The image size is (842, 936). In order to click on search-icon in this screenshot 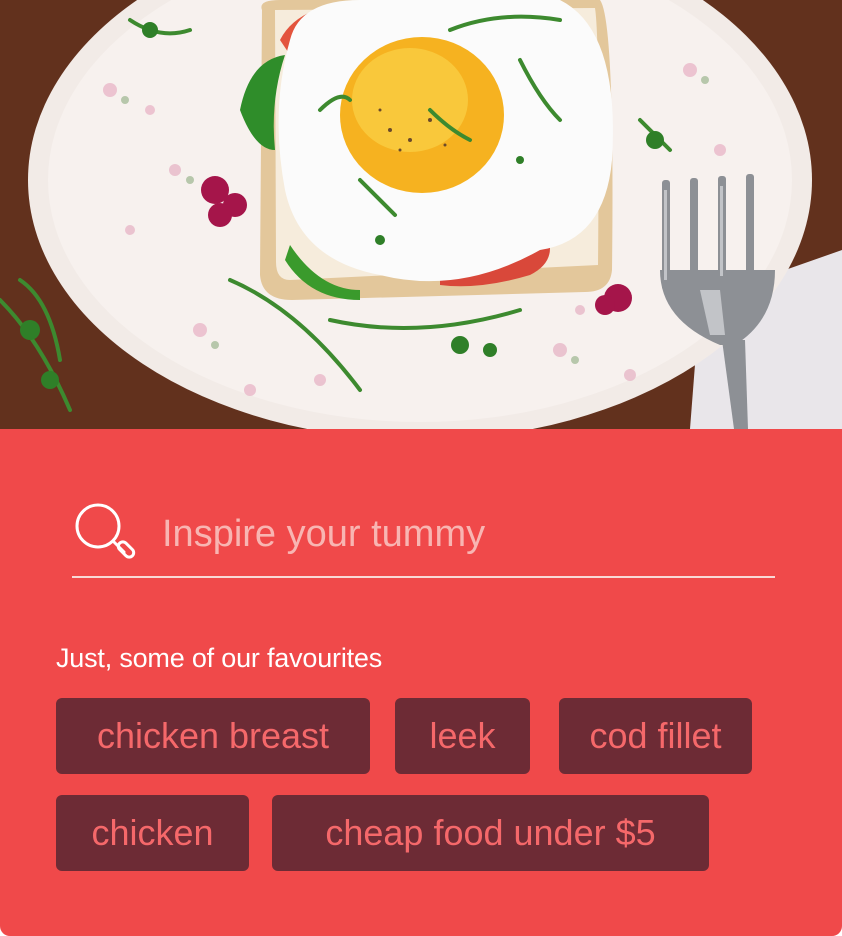, I will do `click(104, 532)`.